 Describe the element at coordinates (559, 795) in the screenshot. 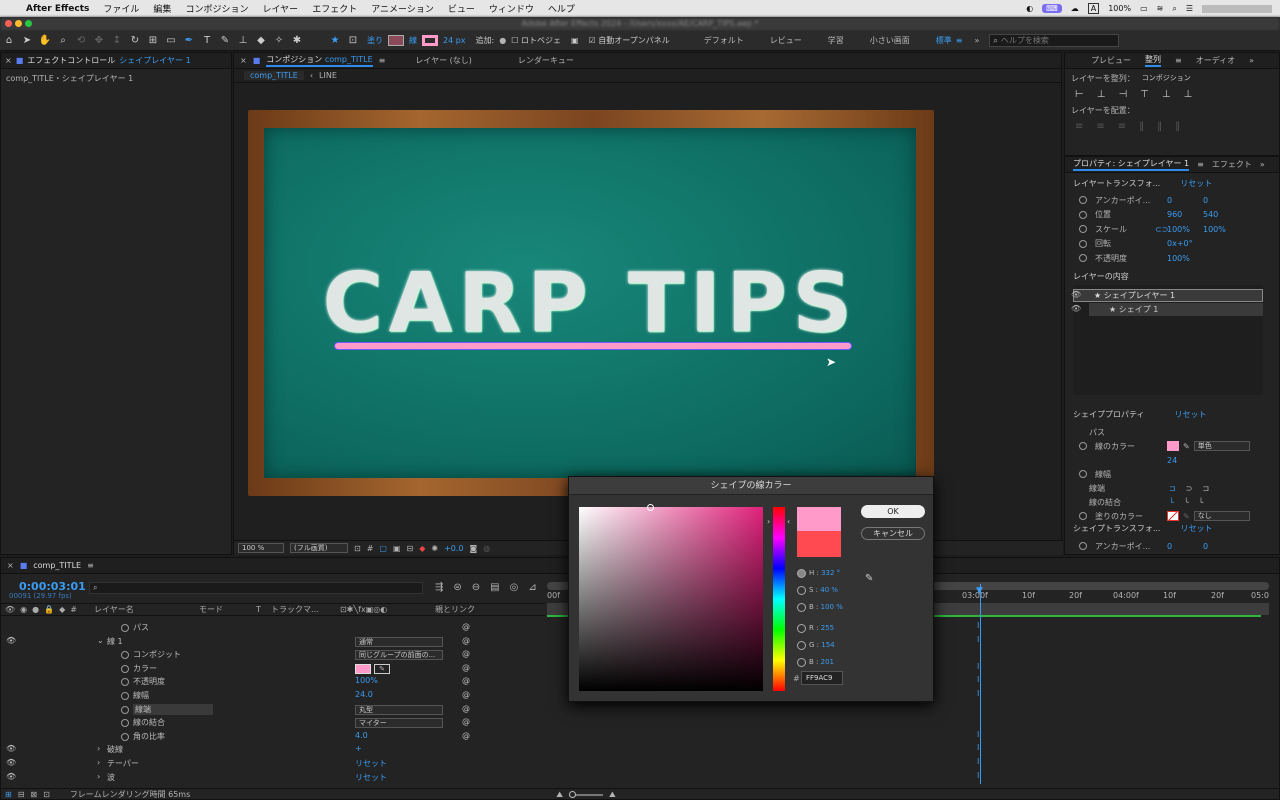

I see `zoom-out-icon: ⛰` at that location.